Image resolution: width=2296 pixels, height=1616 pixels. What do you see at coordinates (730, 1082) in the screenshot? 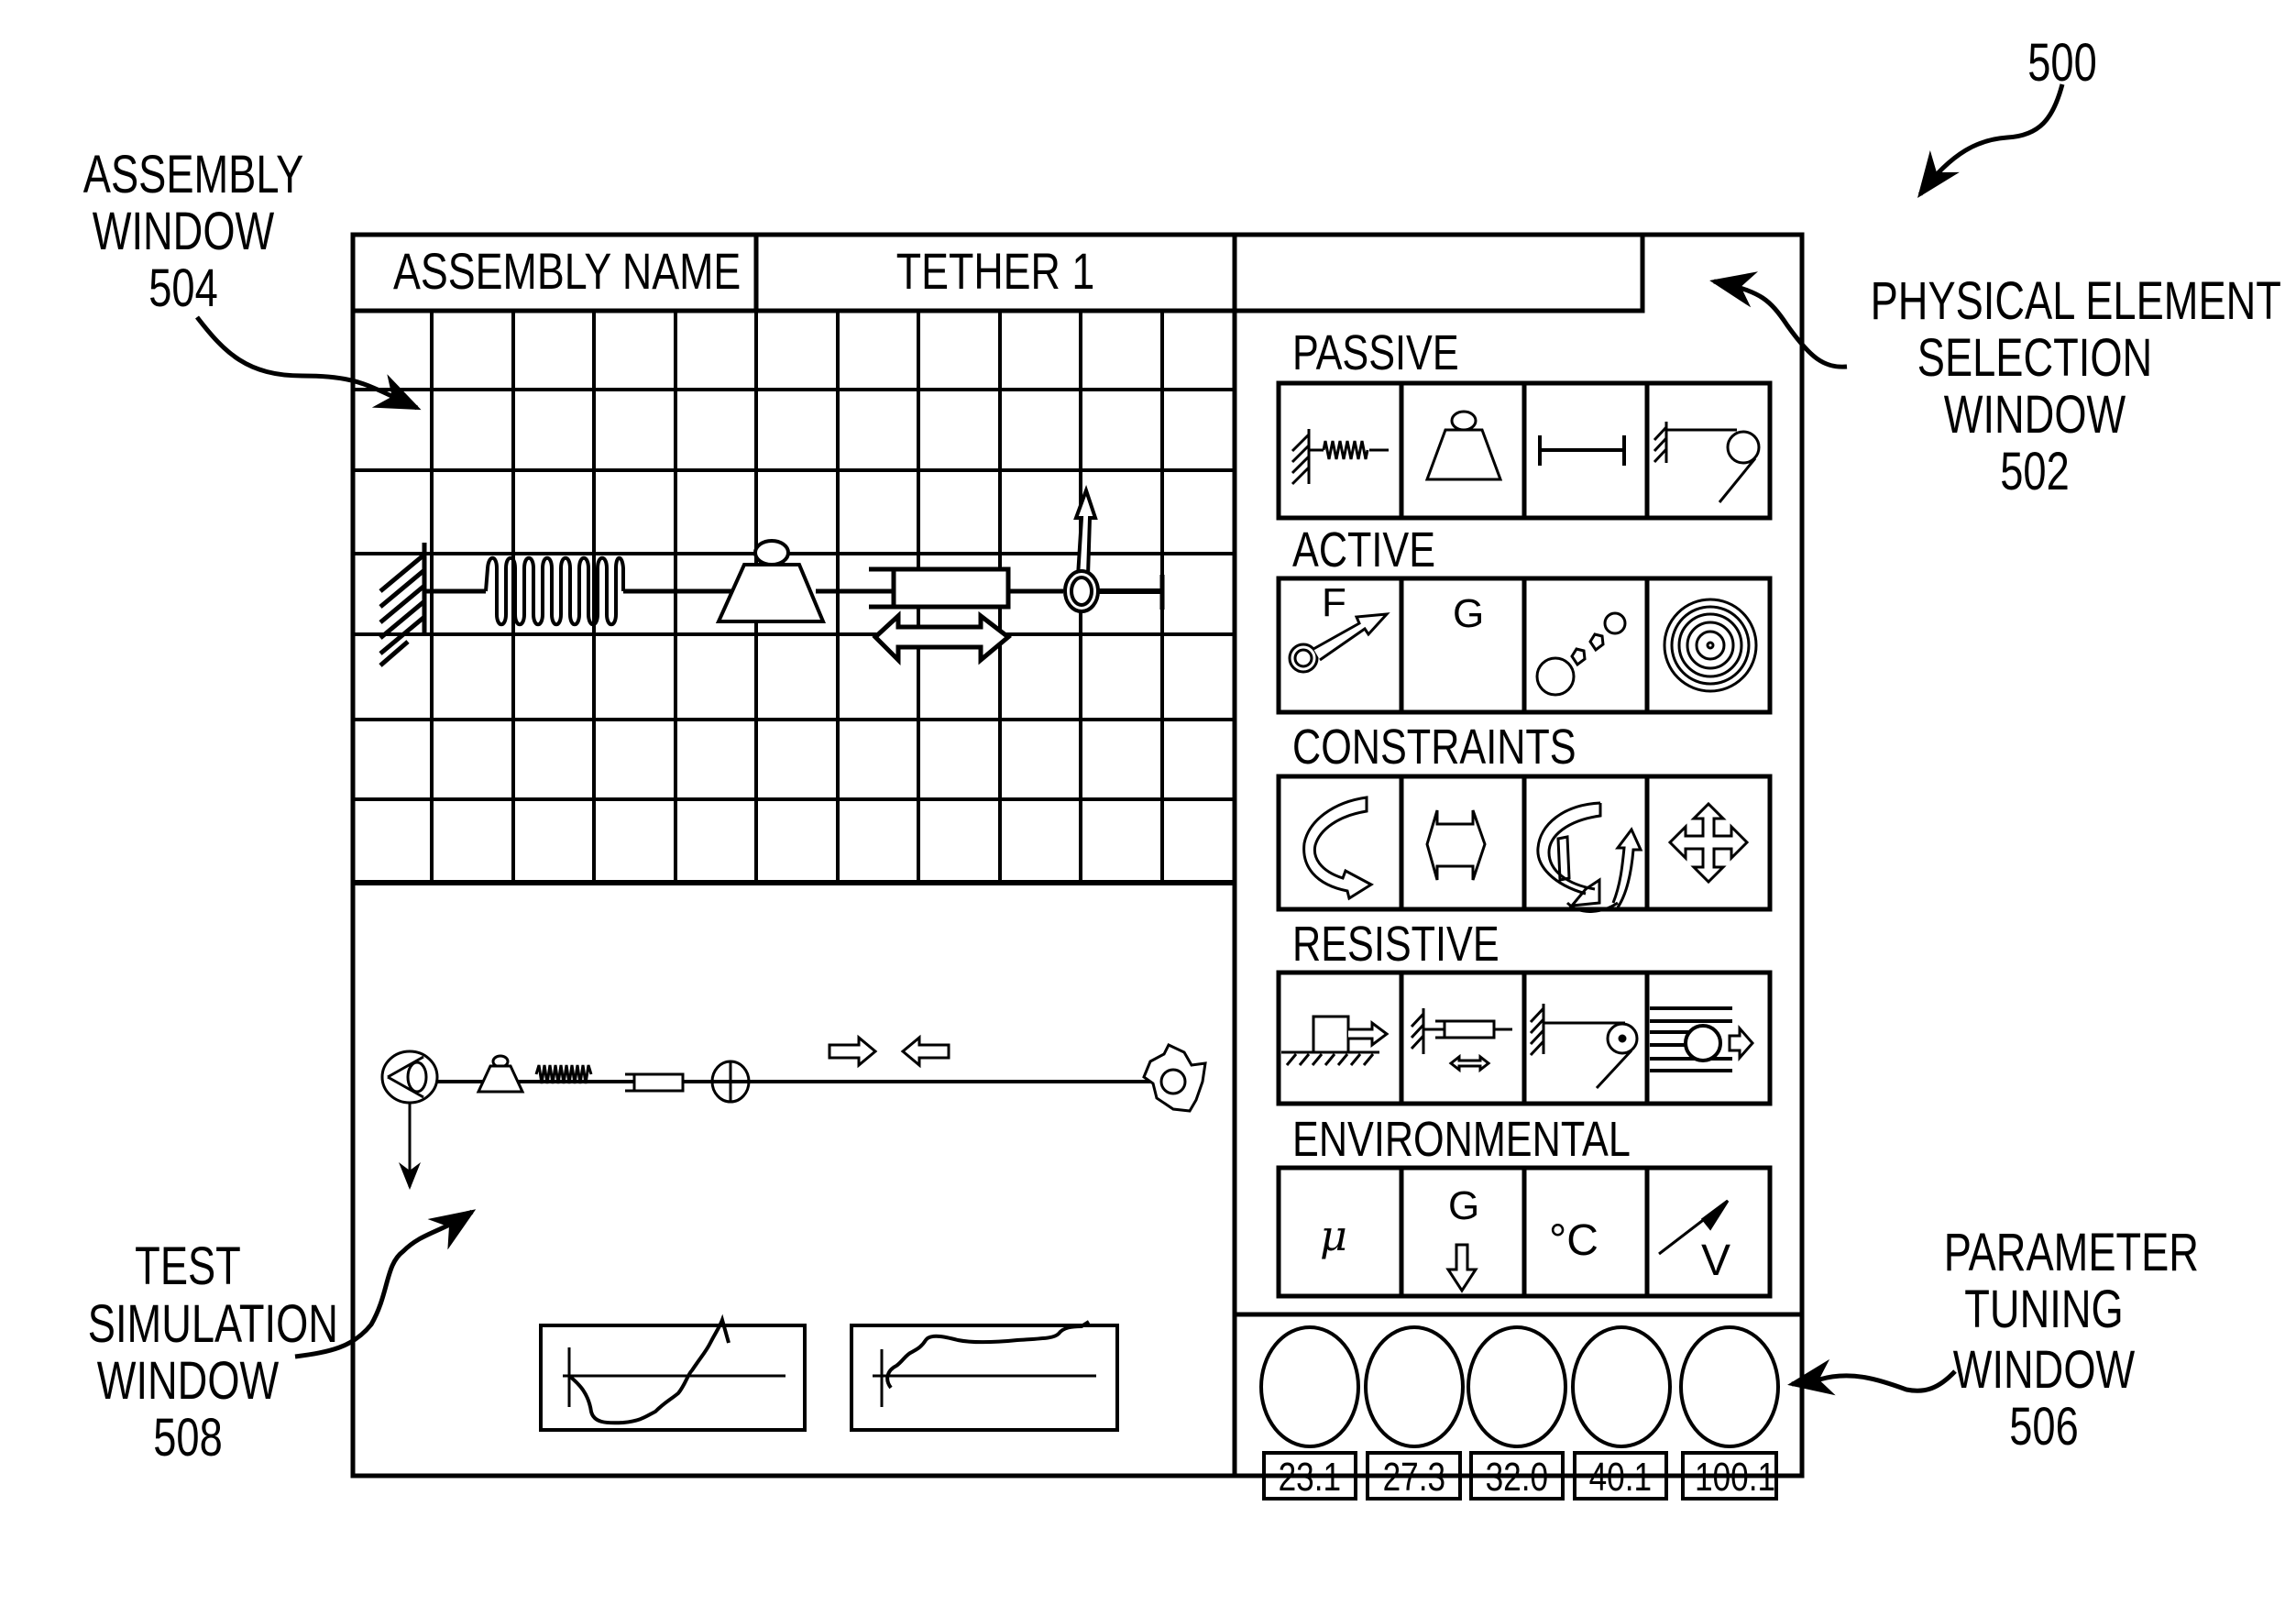
I see `sim-cross-joint-icon` at bounding box center [730, 1082].